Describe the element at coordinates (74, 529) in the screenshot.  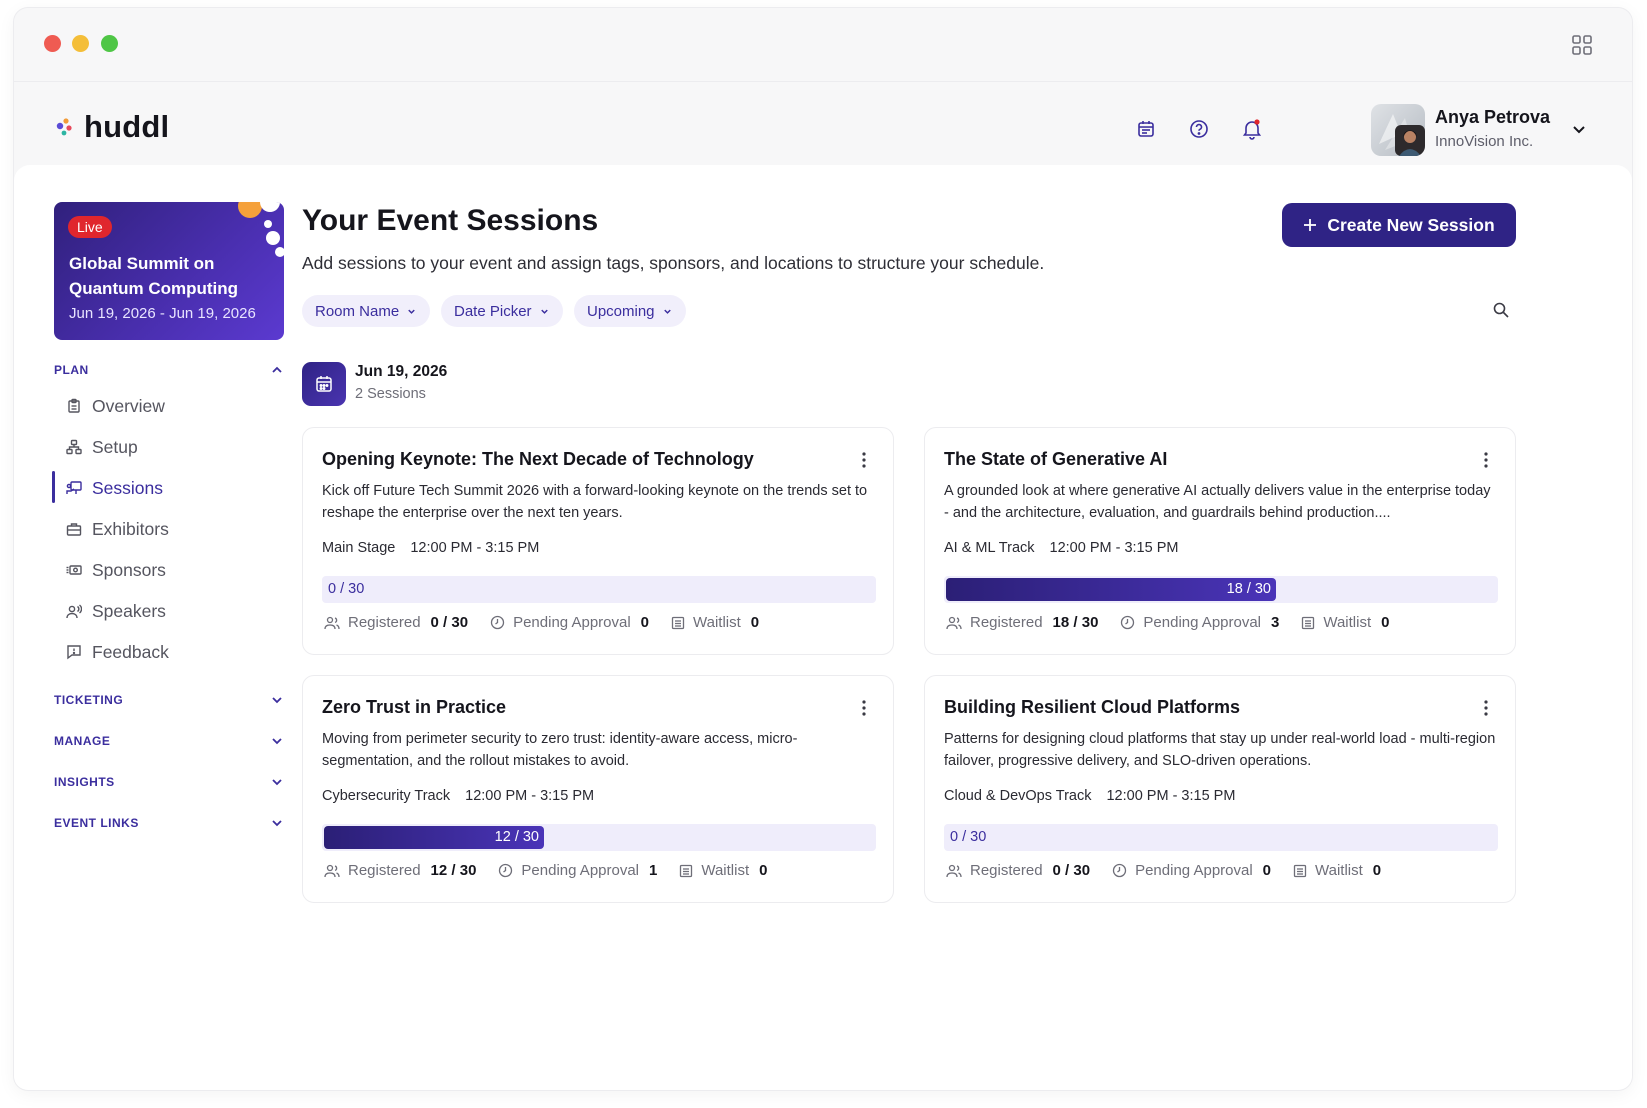
I see `briefcase-icon` at that location.